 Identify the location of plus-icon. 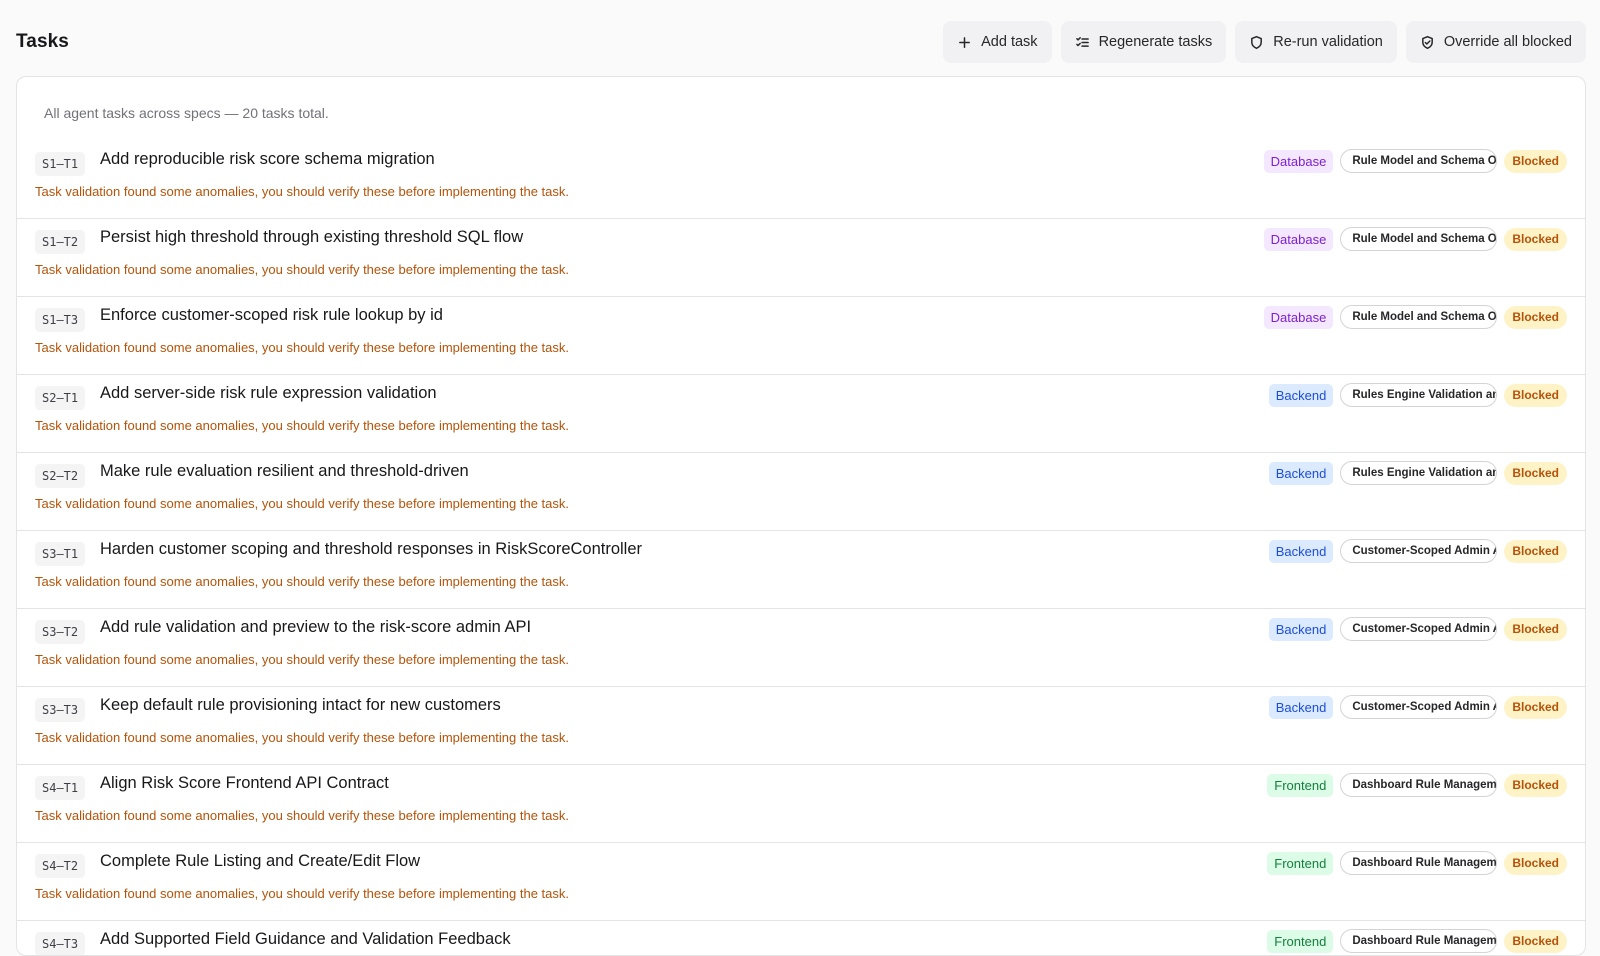
(965, 42).